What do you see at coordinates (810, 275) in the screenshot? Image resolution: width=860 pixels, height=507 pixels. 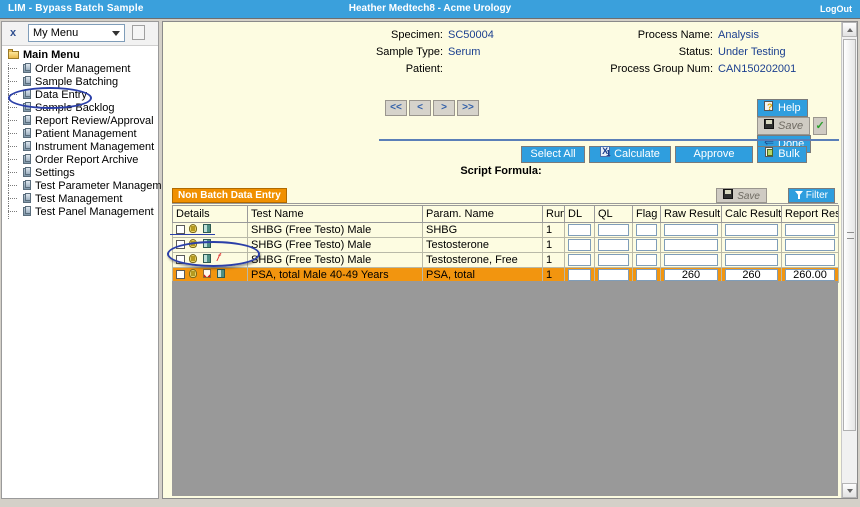 I see `report-result-input: 260.00` at bounding box center [810, 275].